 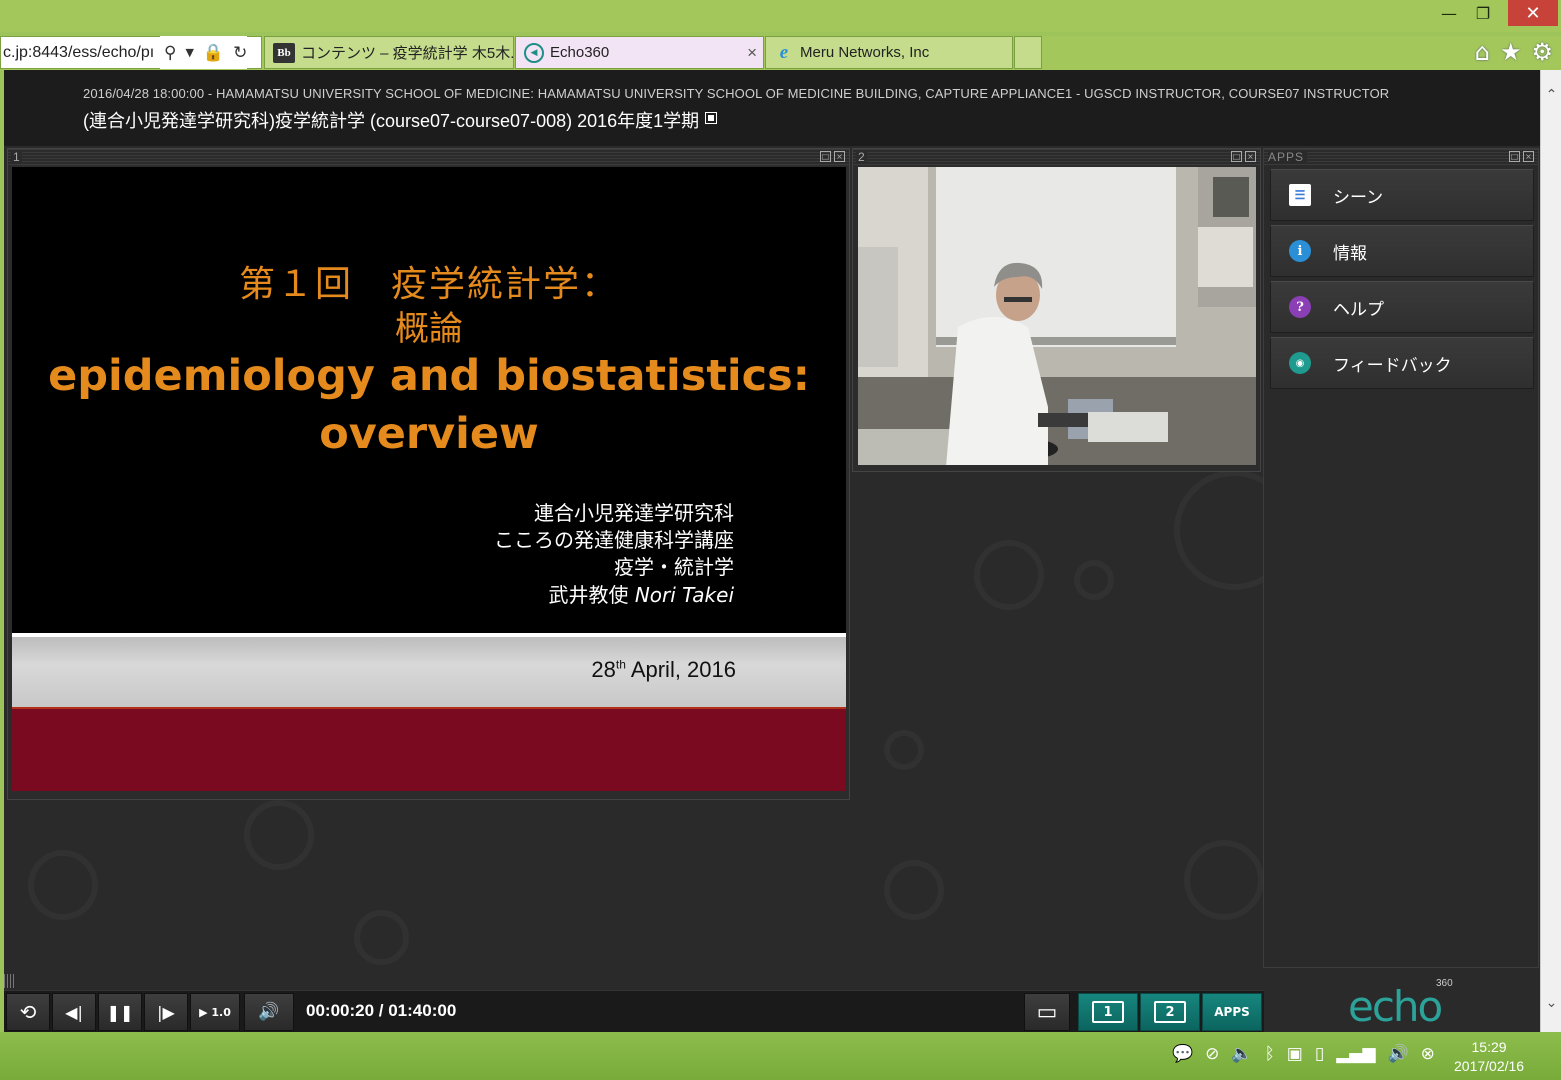 I want to click on tab-meru: e Meru Networks, Inc, so click(x=889, y=52).